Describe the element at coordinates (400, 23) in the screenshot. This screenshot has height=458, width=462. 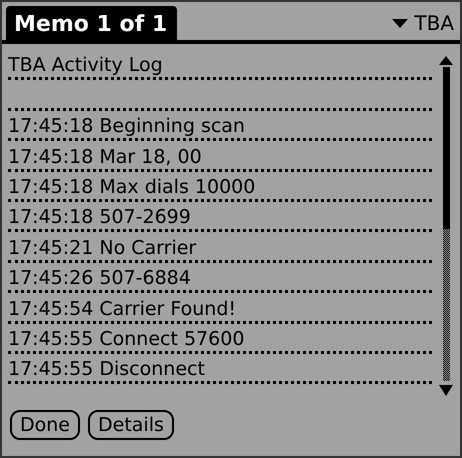
I see `dropdown-triangle-icon` at that location.